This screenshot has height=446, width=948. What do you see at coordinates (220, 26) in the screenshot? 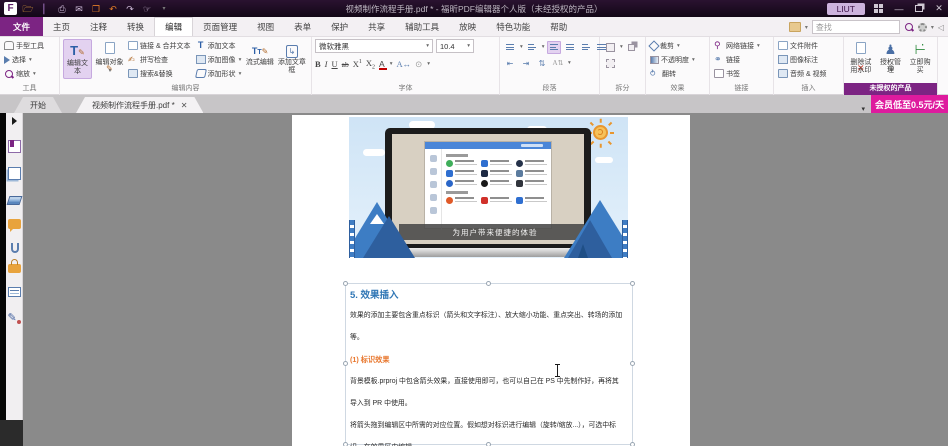
I see `tab-organize: 页面管理` at bounding box center [220, 26].